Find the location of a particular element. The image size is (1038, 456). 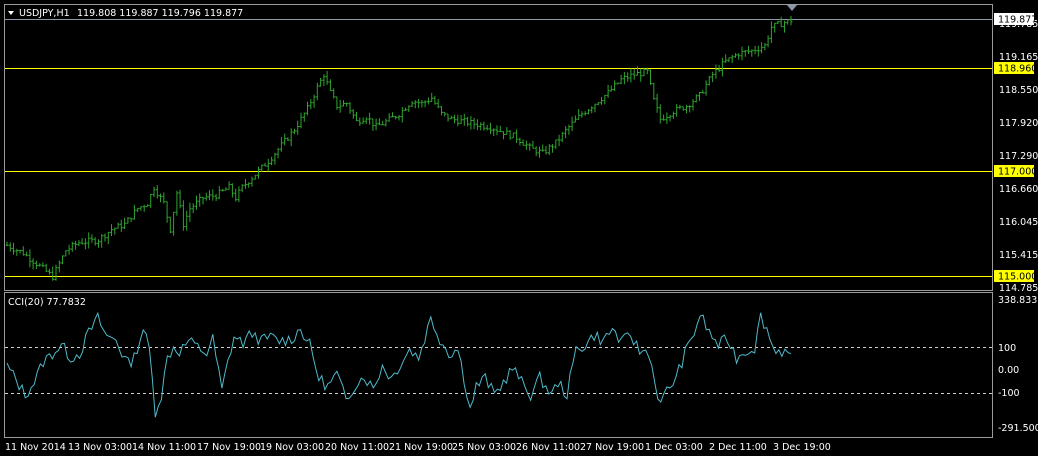

price-tick: 115.415 is located at coordinates (1018, 255).